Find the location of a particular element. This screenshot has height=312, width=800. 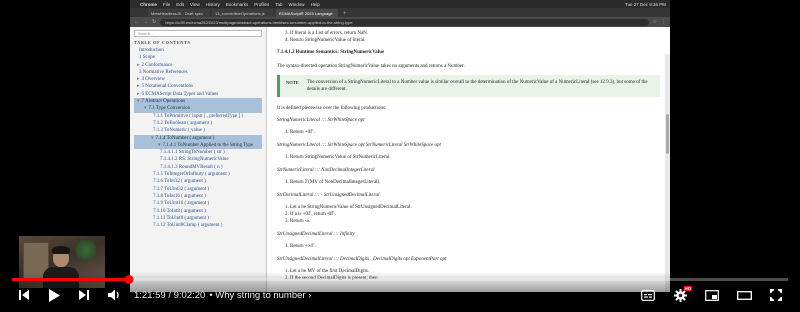

toc-item: ▾ 7.1.4 ToNumber ( argument ) is located at coordinates (198, 138).